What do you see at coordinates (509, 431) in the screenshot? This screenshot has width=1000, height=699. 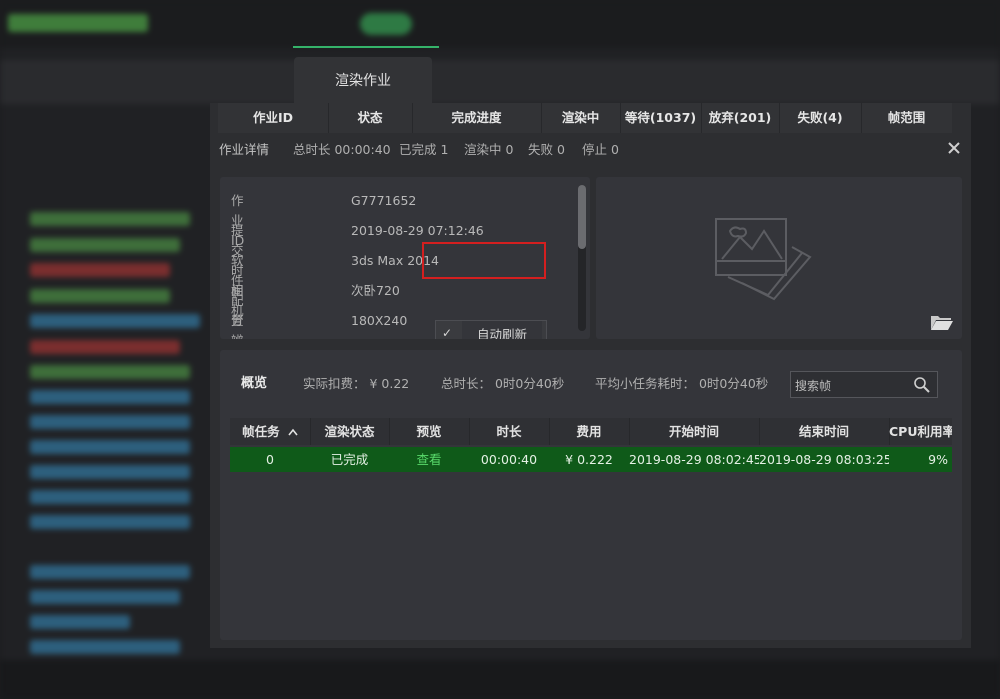 I see `column-duration: 时长` at bounding box center [509, 431].